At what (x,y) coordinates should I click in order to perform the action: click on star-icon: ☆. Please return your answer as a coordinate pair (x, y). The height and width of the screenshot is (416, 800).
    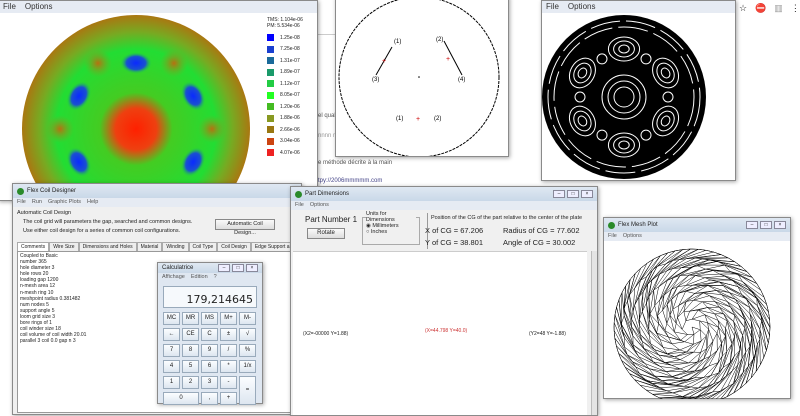
    Looking at the image, I should click on (743, 8).